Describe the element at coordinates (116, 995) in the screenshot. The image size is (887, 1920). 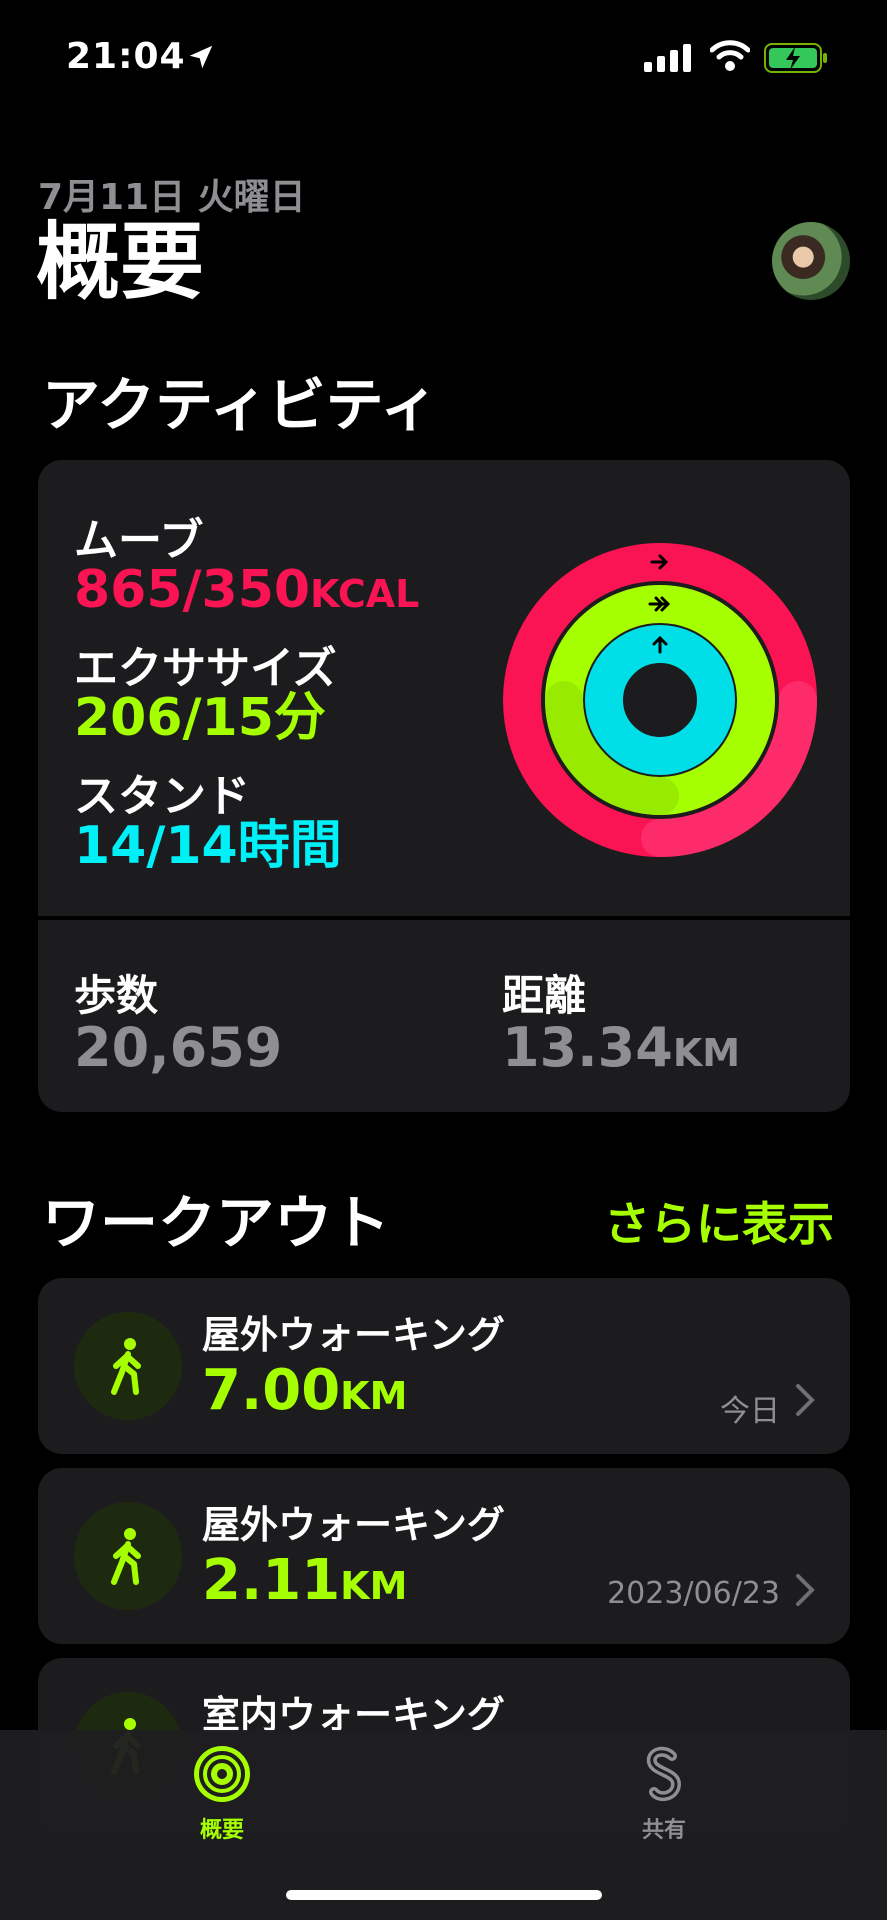
I see `steps-label: 歩数` at that location.